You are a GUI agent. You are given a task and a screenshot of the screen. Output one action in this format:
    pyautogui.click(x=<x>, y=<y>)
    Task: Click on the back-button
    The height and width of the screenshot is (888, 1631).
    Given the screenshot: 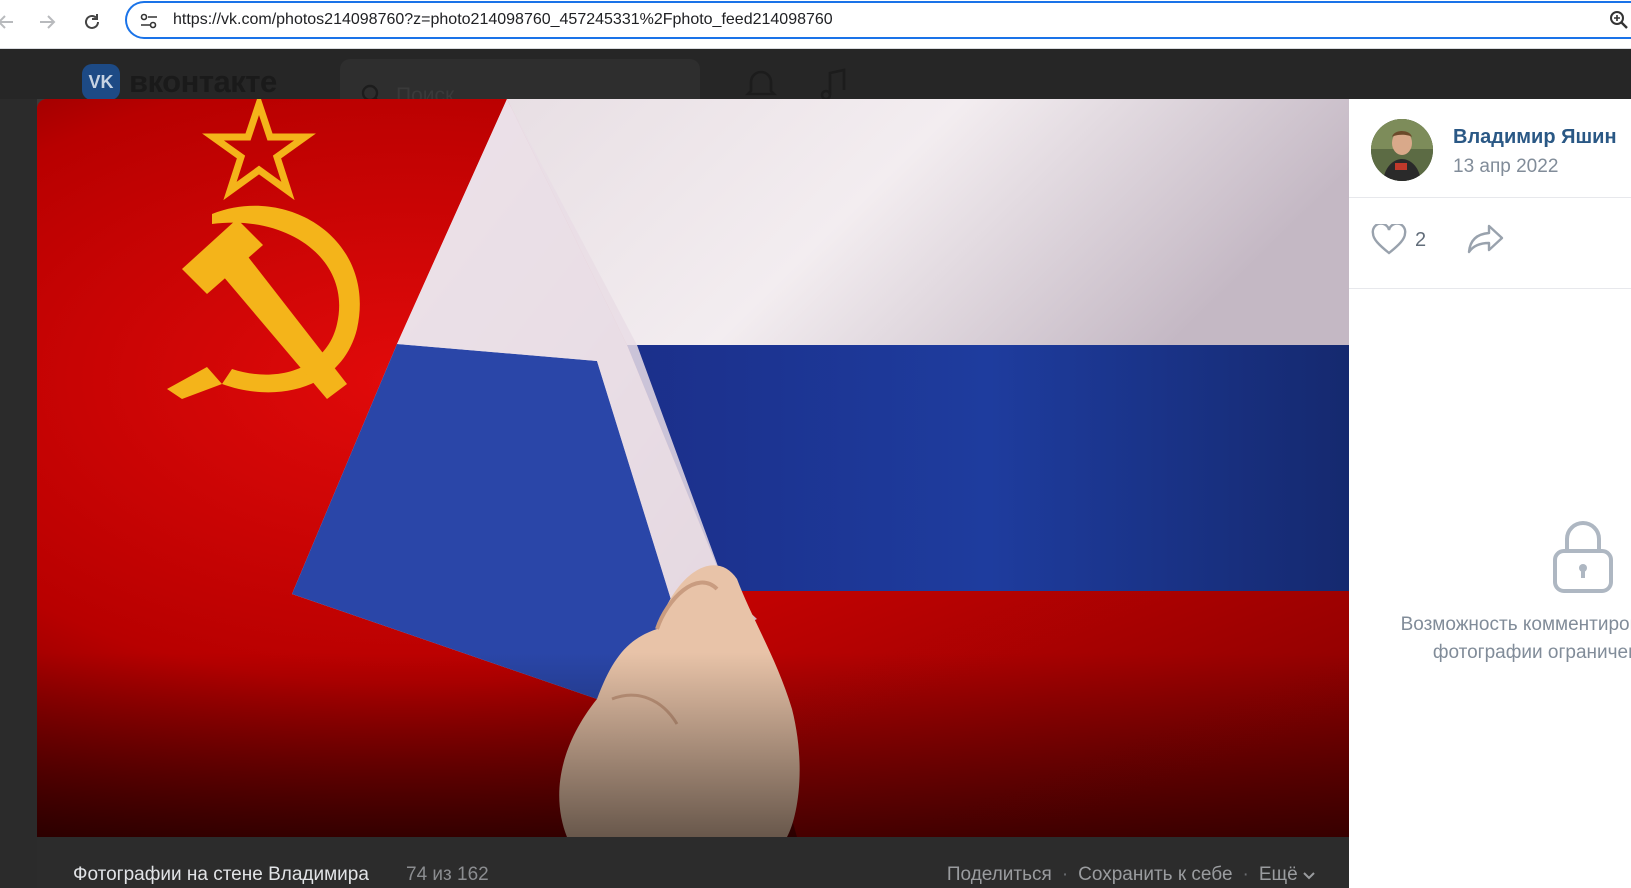 What is the action you would take?
    pyautogui.click(x=10, y=22)
    